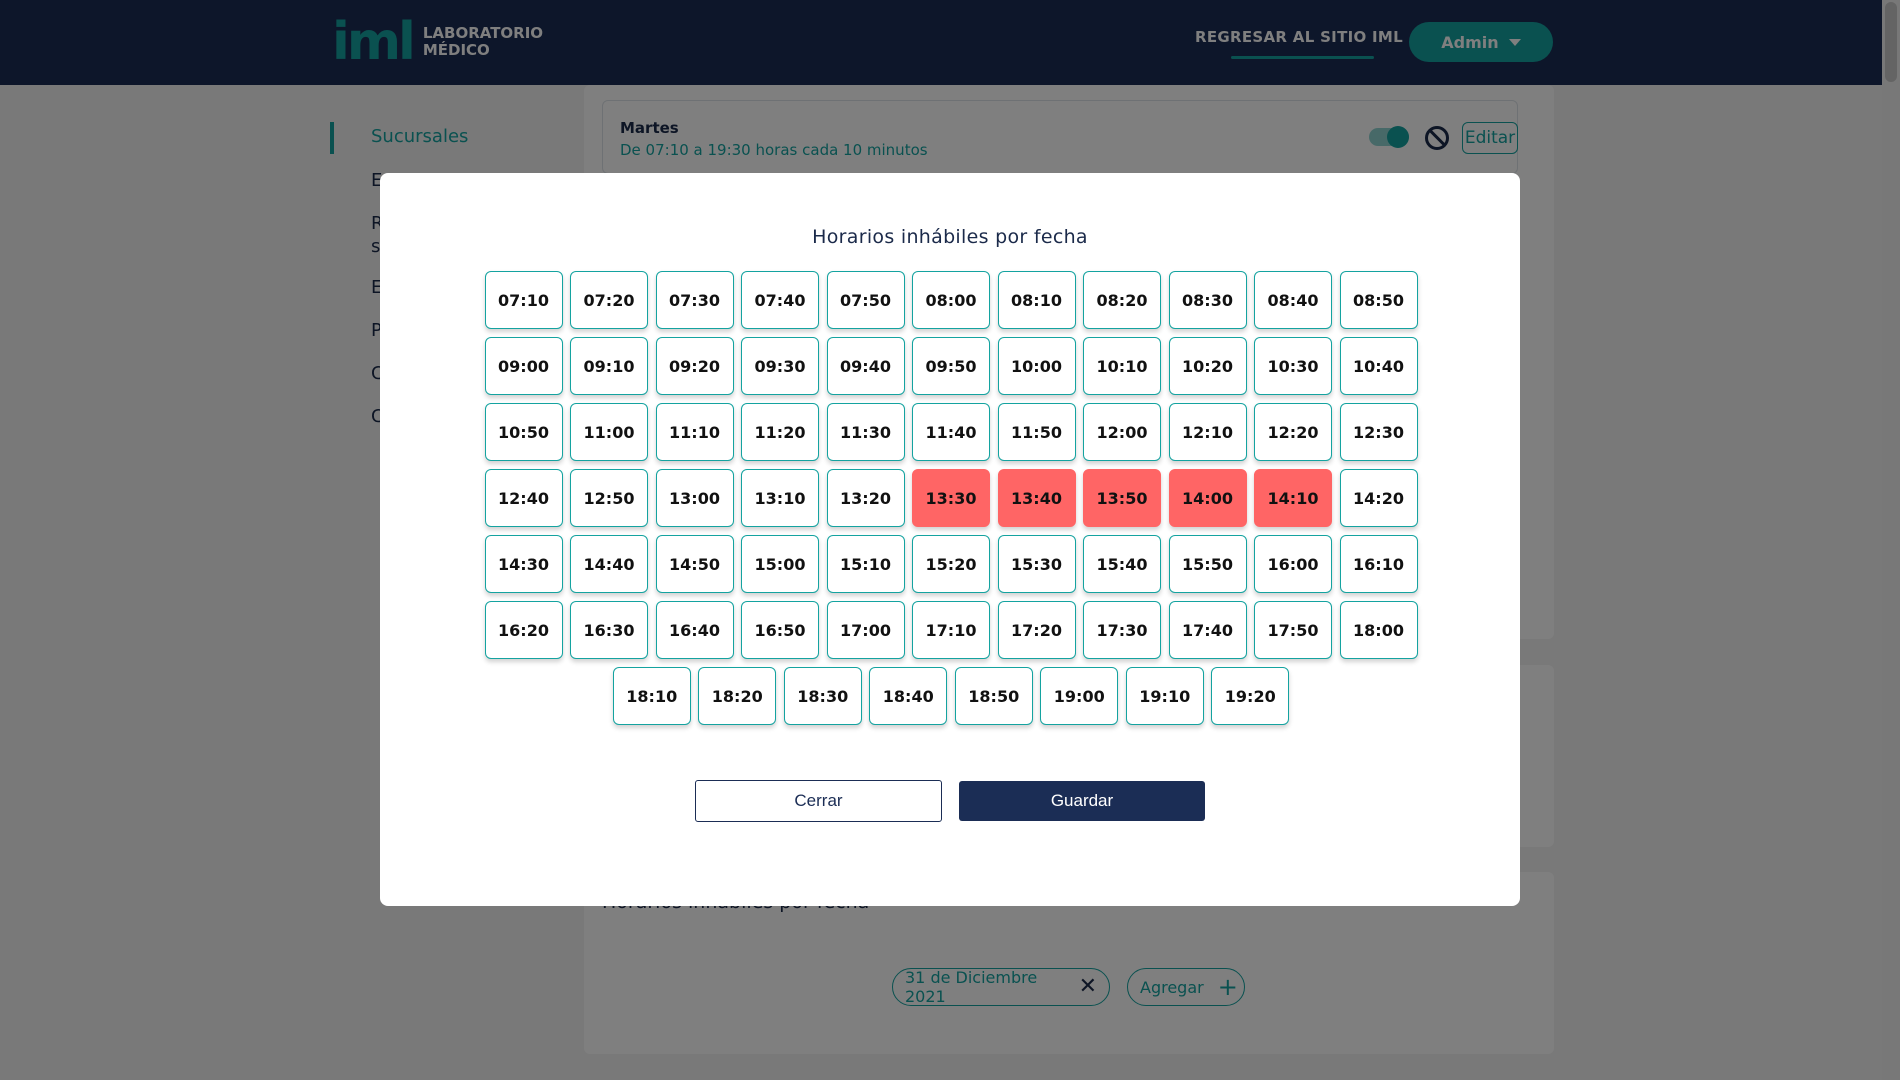 The width and height of the screenshot is (1900, 1080). Describe the element at coordinates (737, 696) in the screenshot. I see `time-slot: 18:20` at that location.